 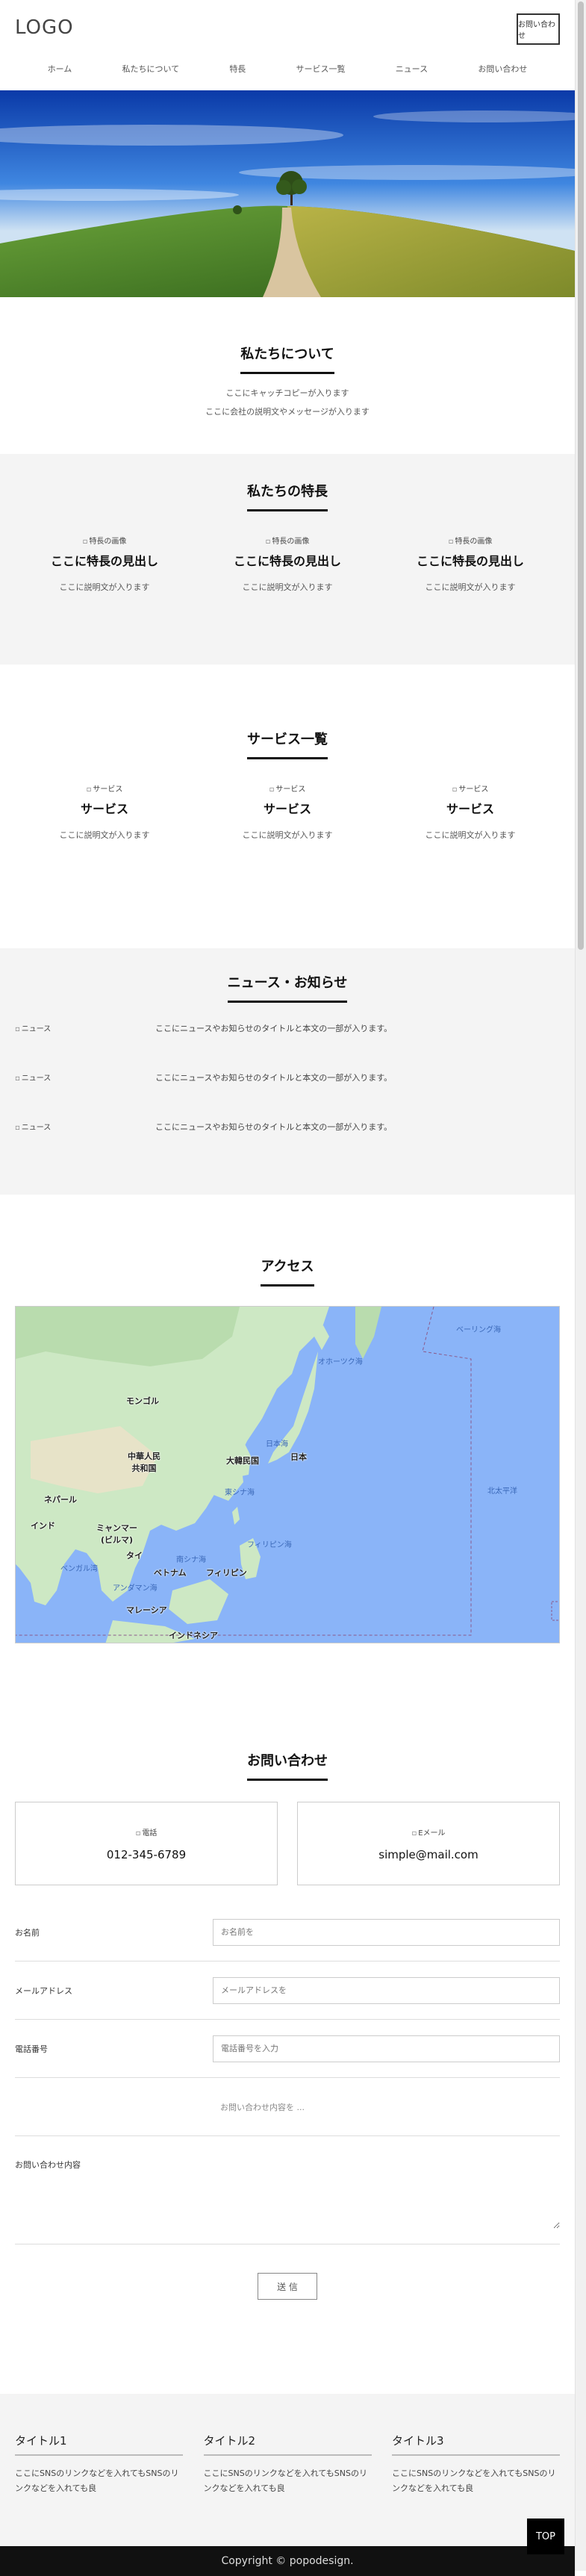 I want to click on footer-column-title: タイトル2, so click(x=287, y=2444).